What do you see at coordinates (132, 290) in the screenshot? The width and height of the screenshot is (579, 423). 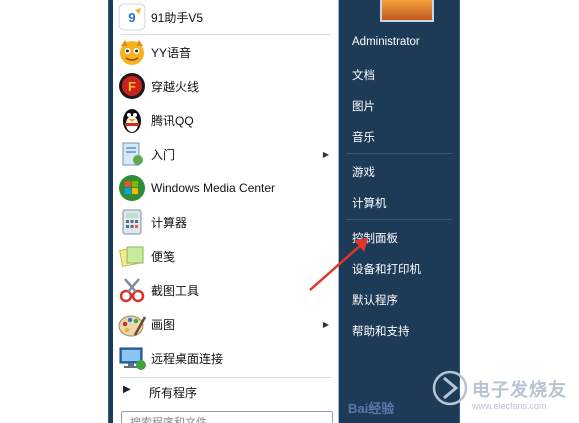 I see `snipping-tool-icon` at bounding box center [132, 290].